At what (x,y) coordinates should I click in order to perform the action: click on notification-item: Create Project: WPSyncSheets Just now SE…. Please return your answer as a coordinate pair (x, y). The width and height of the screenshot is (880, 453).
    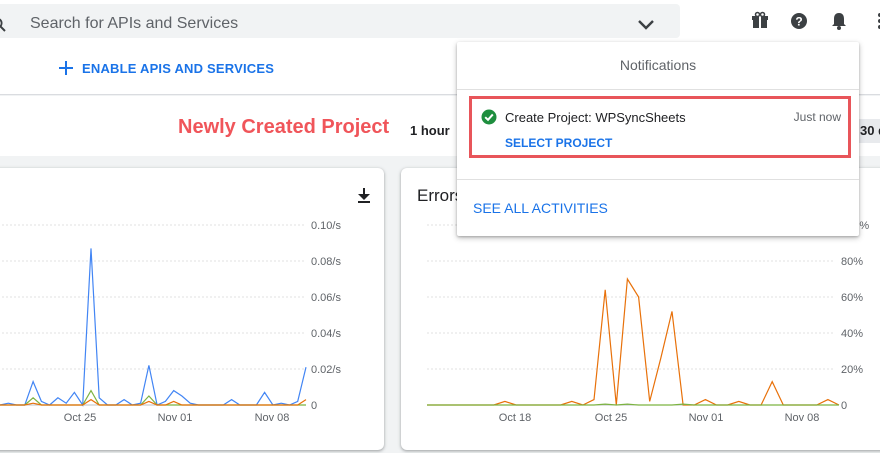
    Looking at the image, I should click on (660, 127).